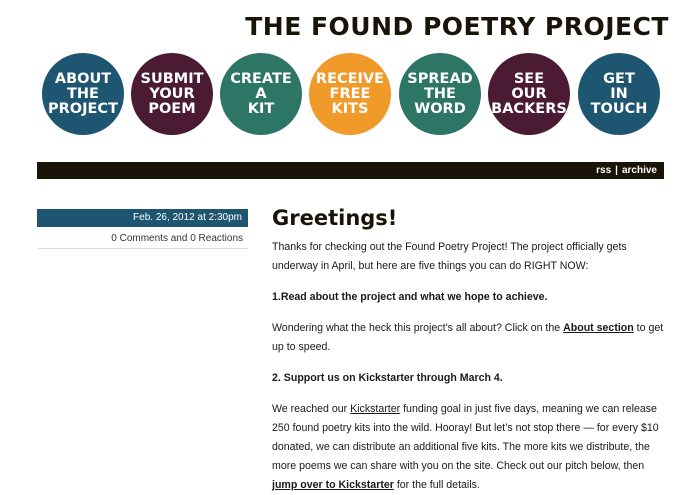 The height and width of the screenshot is (495, 700). Describe the element at coordinates (172, 108) in the screenshot. I see `nav-label-line: POEM` at that location.